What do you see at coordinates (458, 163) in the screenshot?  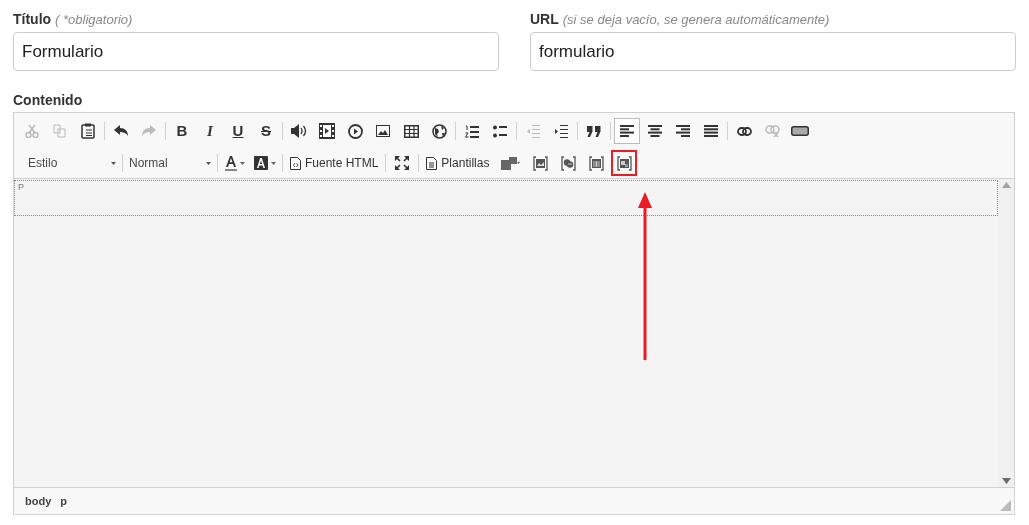 I see `templates-button: Plantillas` at bounding box center [458, 163].